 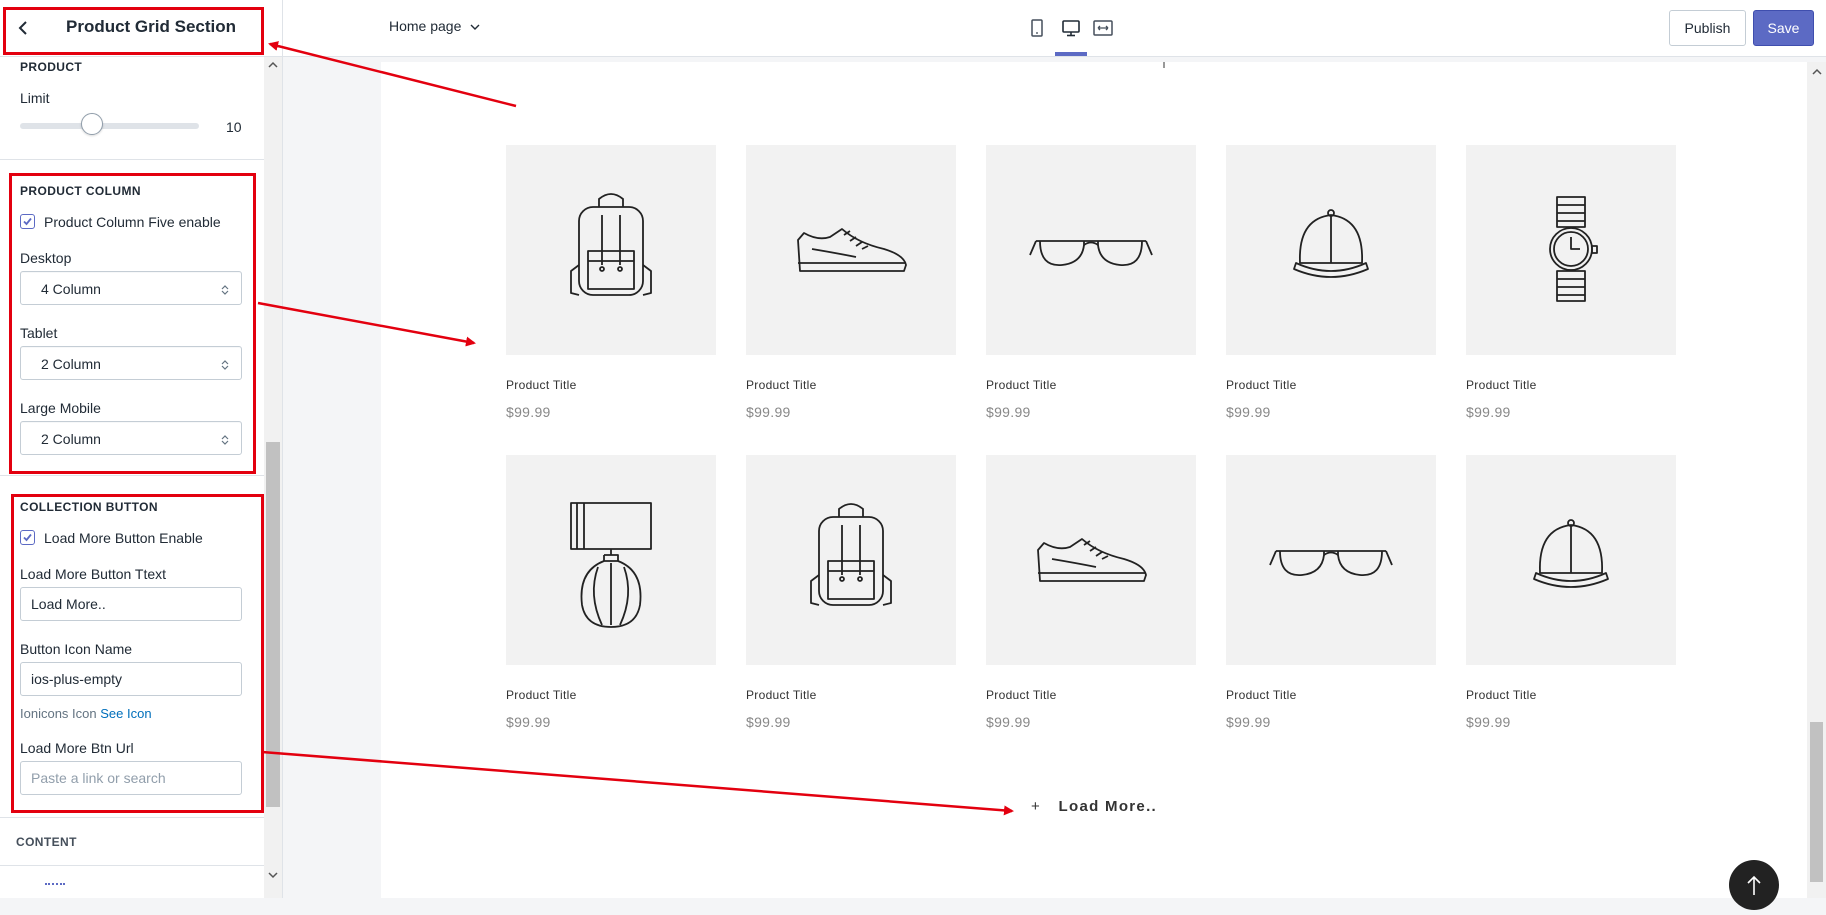 I want to click on publish-button: Publish, so click(x=1707, y=28).